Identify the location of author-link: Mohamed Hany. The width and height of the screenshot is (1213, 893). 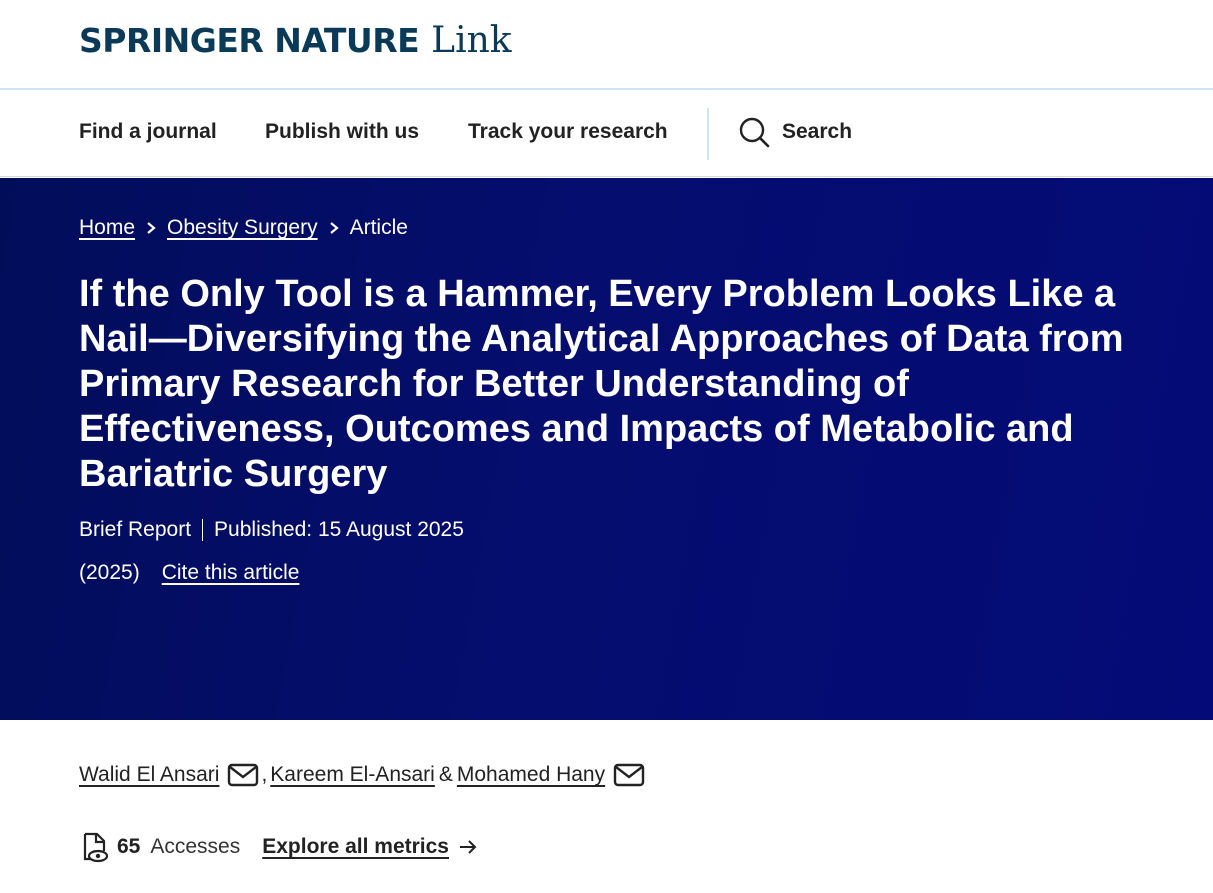
(531, 775).